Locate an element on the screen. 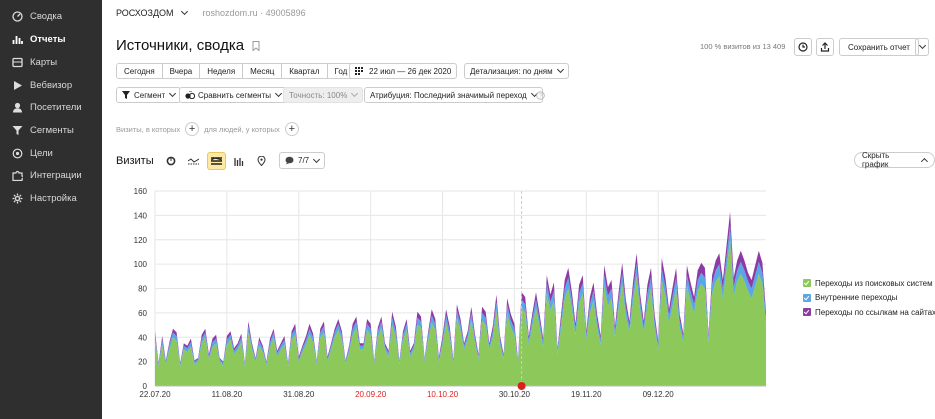 Image resolution: width=935 pixels, height=419 pixels. accuracy-dropdown: Точность: 100% is located at coordinates (323, 95).